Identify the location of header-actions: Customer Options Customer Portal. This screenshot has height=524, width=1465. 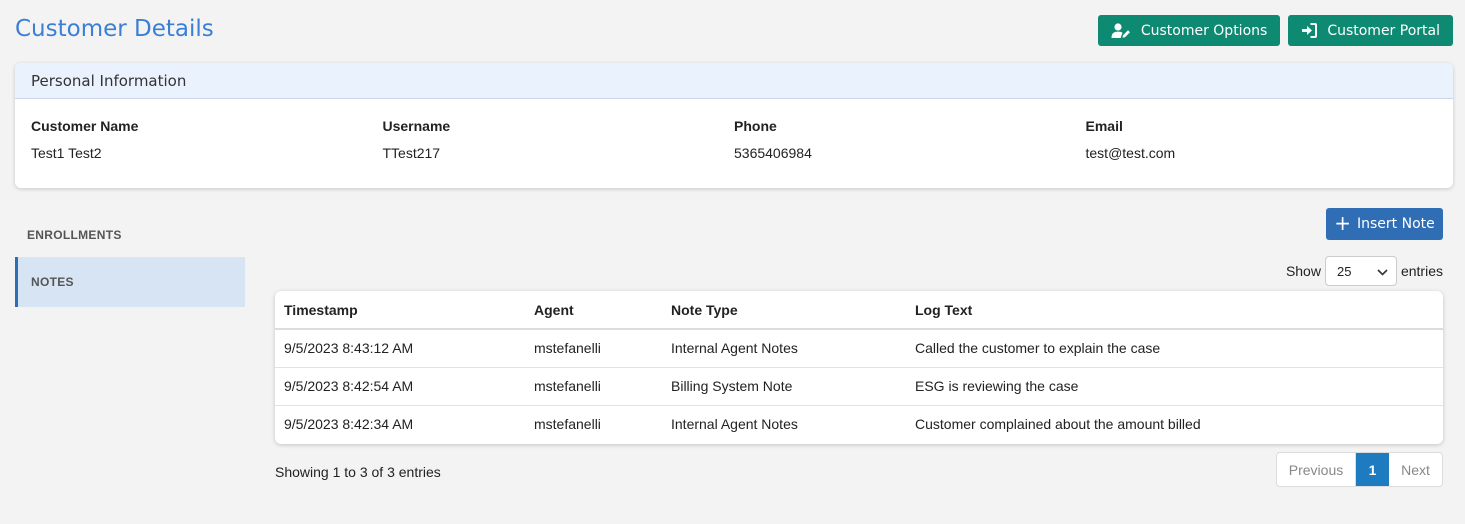
(1275, 30).